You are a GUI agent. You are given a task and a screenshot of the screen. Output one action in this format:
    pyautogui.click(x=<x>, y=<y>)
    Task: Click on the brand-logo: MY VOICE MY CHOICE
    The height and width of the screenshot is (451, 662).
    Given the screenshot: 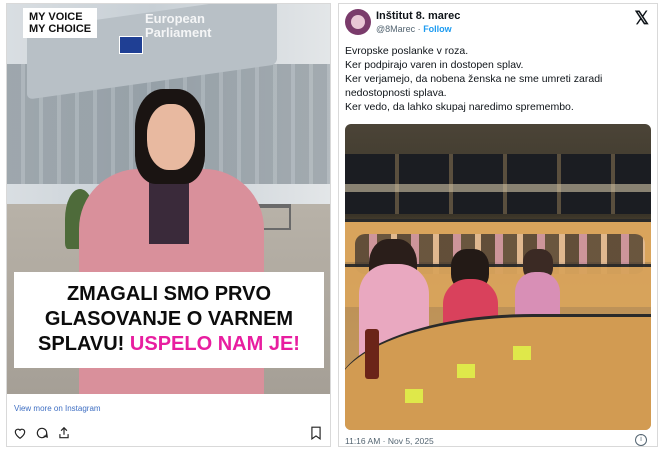 What is the action you would take?
    pyautogui.click(x=60, y=23)
    